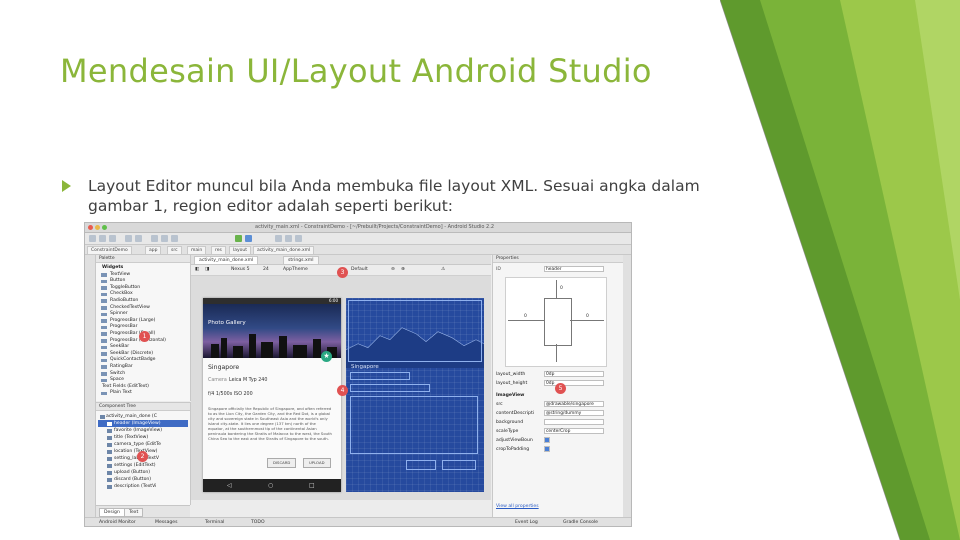  What do you see at coordinates (104, 227) in the screenshot?
I see `maximize-dot-icon` at bounding box center [104, 227].